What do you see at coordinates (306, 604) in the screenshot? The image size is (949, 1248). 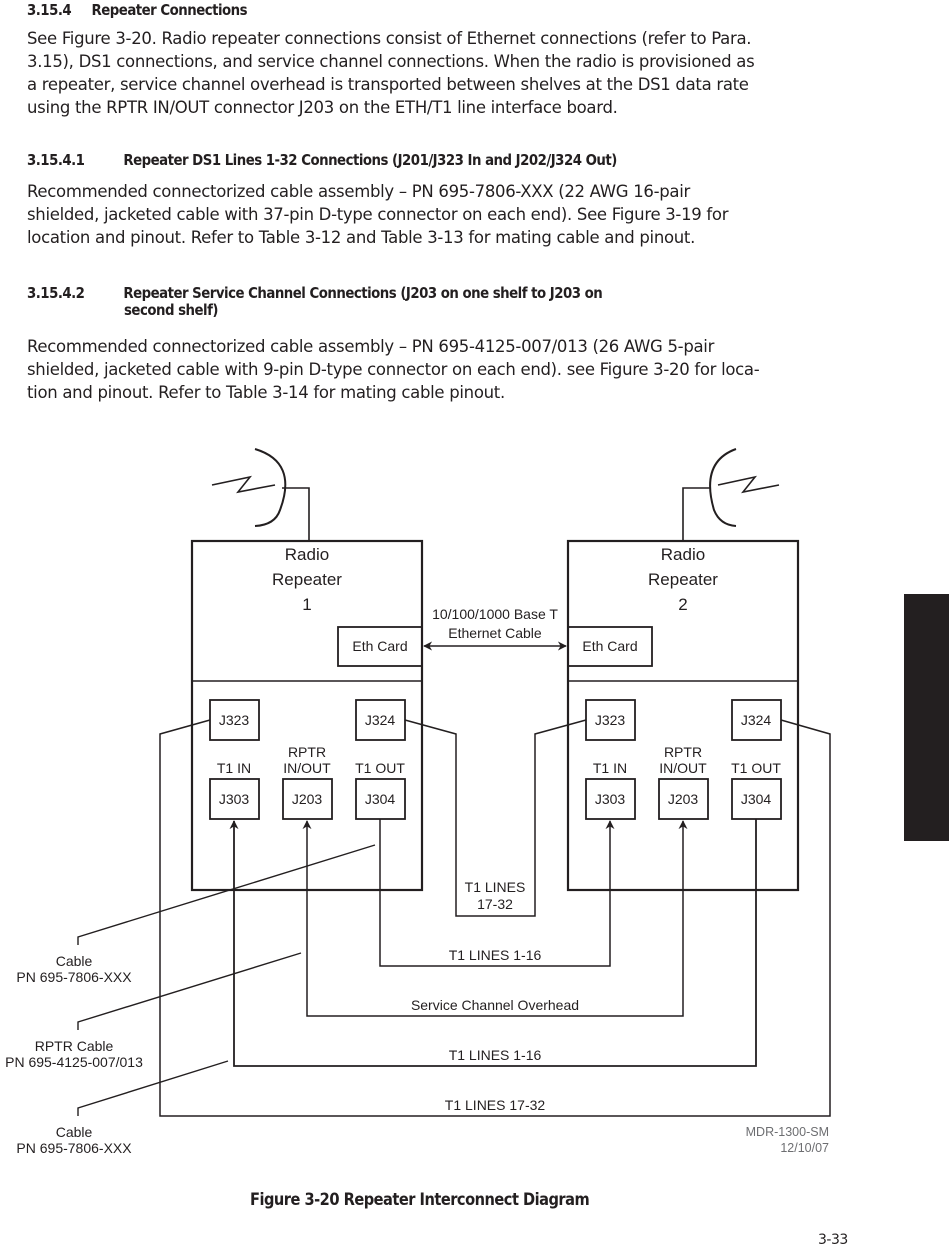 I see `repeater-1-title: 1` at bounding box center [306, 604].